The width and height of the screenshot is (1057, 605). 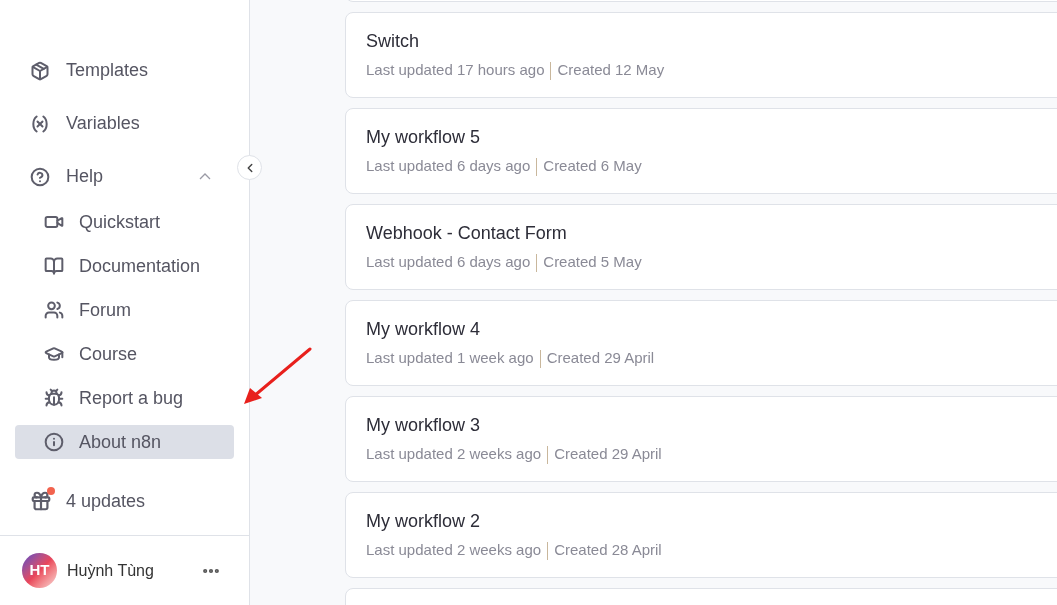 What do you see at coordinates (592, 166) in the screenshot?
I see `created-date: Created 6 May` at bounding box center [592, 166].